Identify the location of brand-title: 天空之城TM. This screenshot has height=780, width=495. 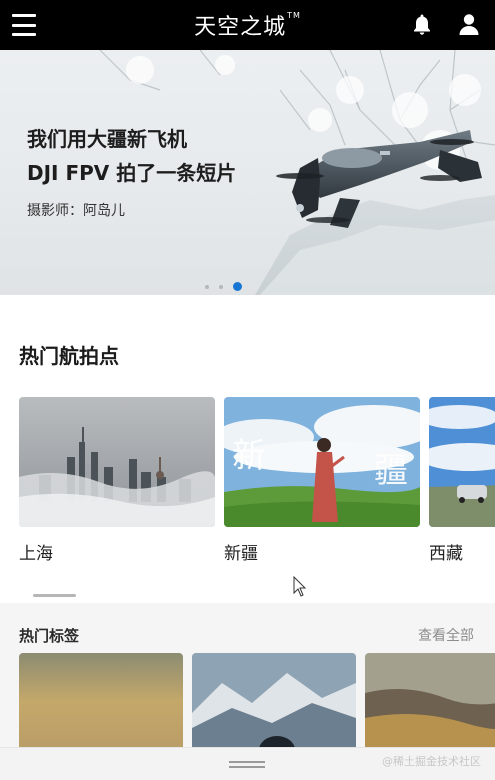
(247, 25).